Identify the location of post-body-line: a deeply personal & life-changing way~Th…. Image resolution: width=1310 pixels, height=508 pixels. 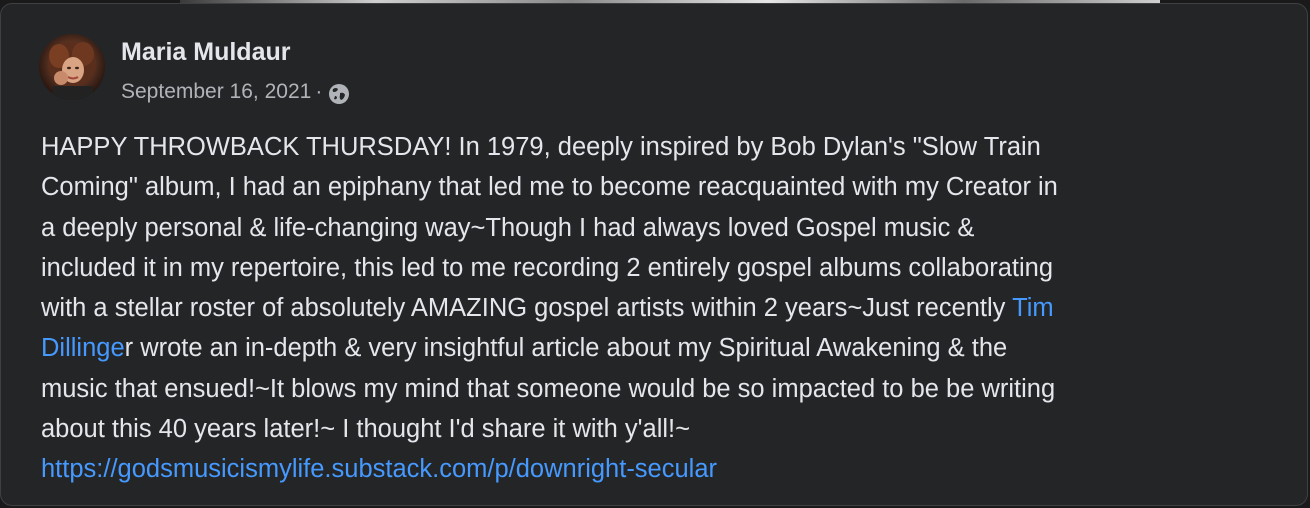
(508, 227).